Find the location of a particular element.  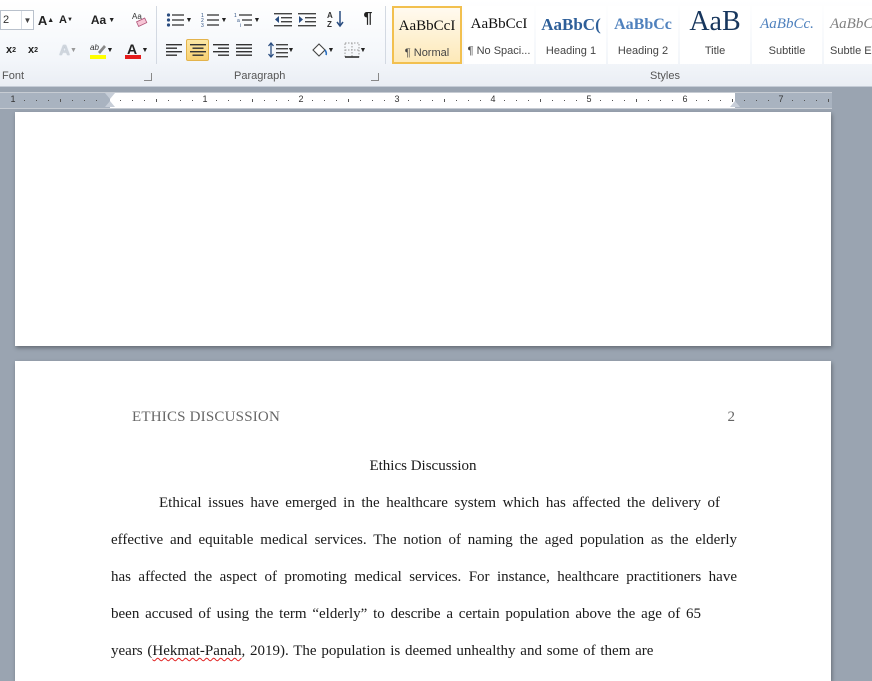

ruler-number: 5 is located at coordinates (589, 99).